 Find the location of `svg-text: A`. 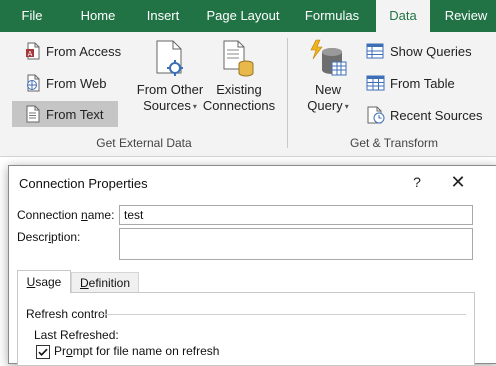

svg-text: A is located at coordinates (30, 54).